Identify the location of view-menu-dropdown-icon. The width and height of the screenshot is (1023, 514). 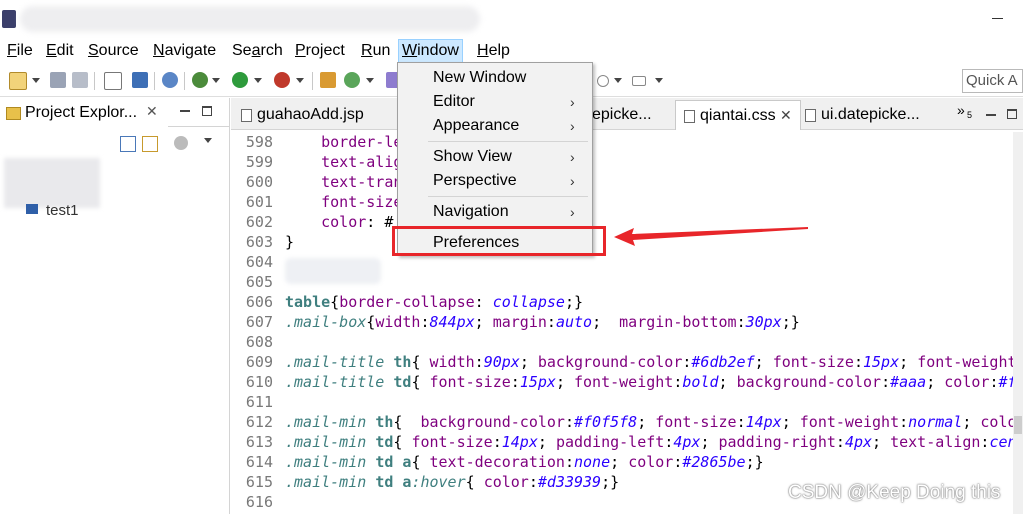
(208, 140).